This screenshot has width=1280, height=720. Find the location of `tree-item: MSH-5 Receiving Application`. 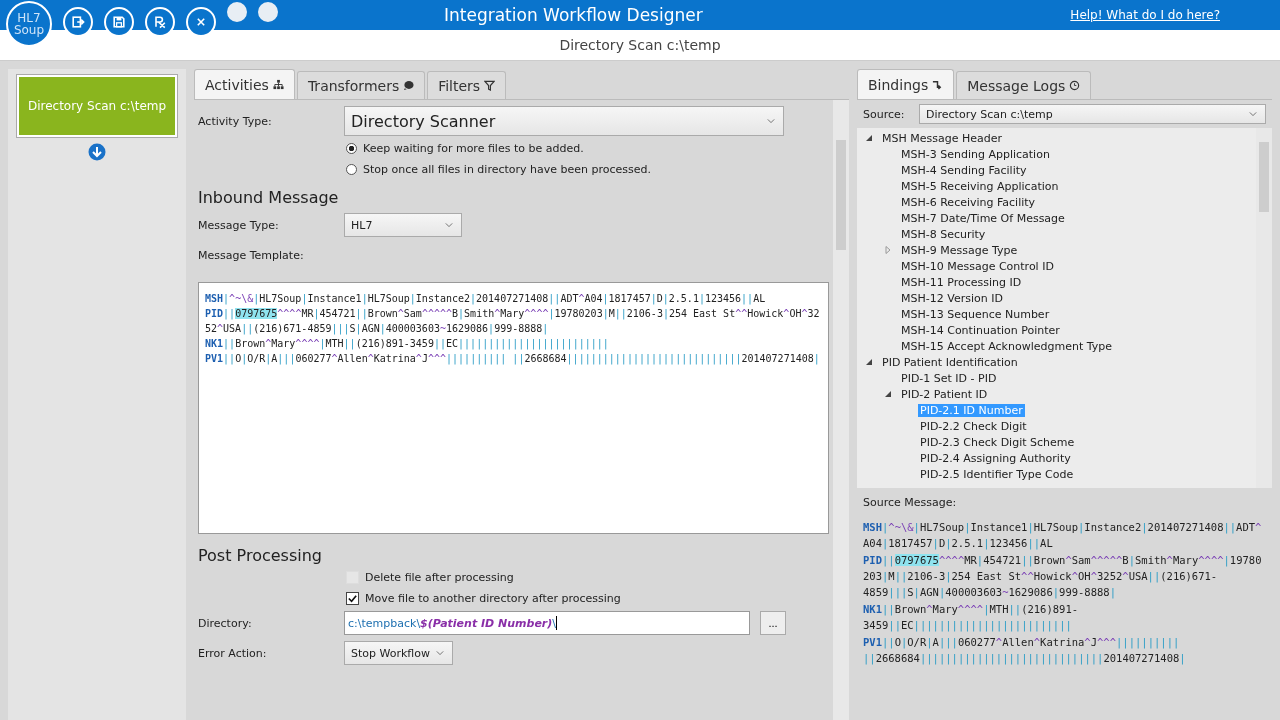

tree-item: MSH-5 Receiving Application is located at coordinates (980, 186).